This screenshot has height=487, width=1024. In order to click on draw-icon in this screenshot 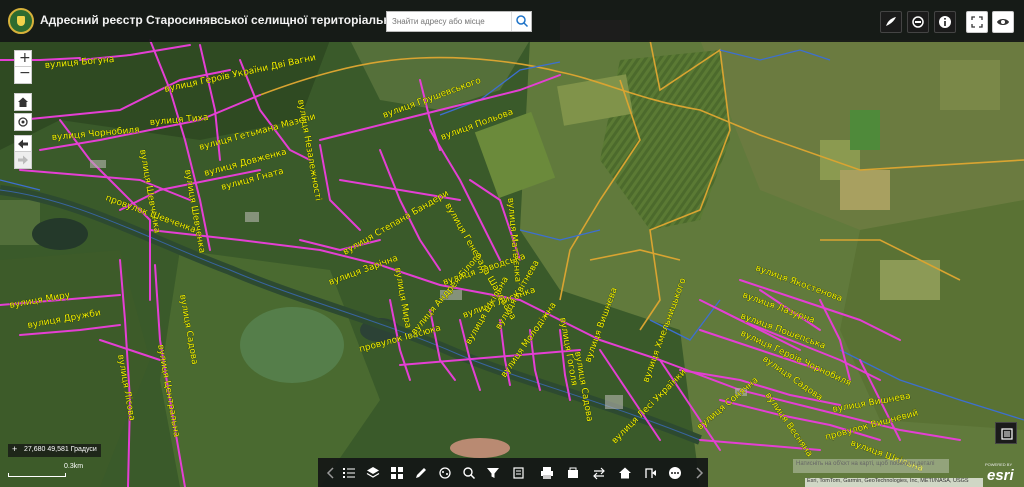, I will do `click(421, 473)`.